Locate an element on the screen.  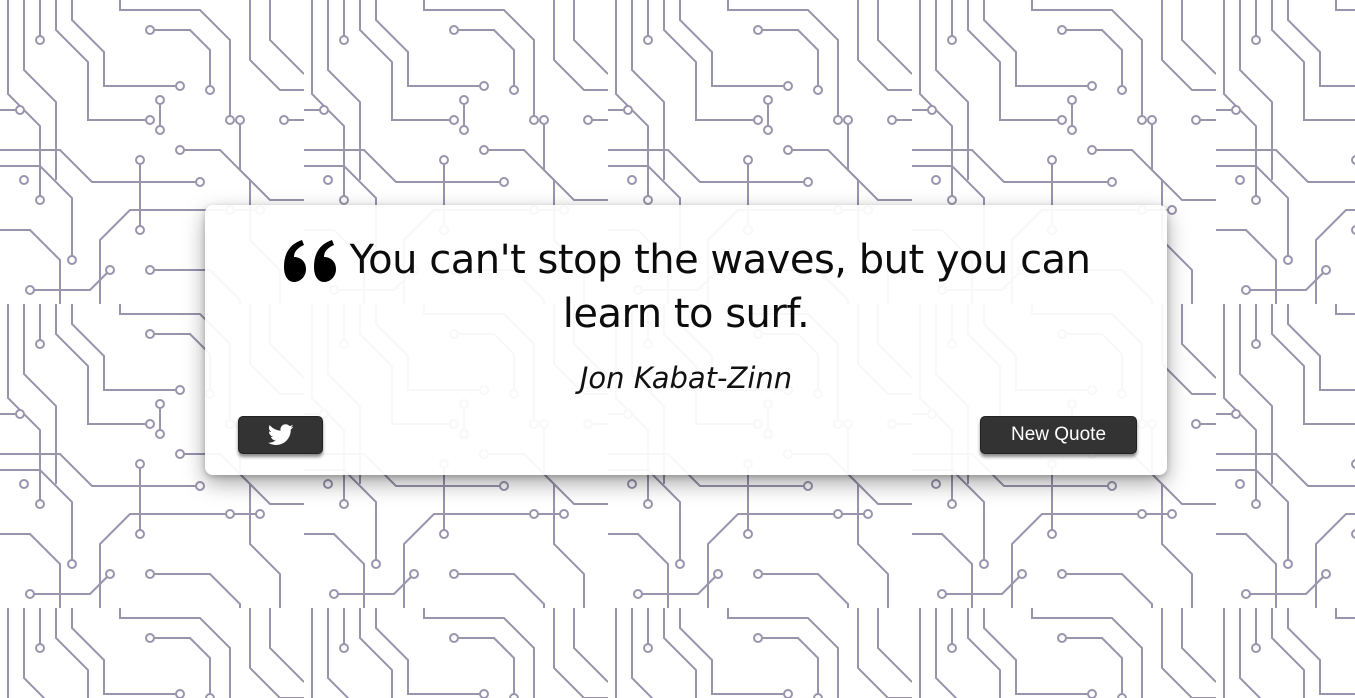
tweet-button is located at coordinates (280, 435).